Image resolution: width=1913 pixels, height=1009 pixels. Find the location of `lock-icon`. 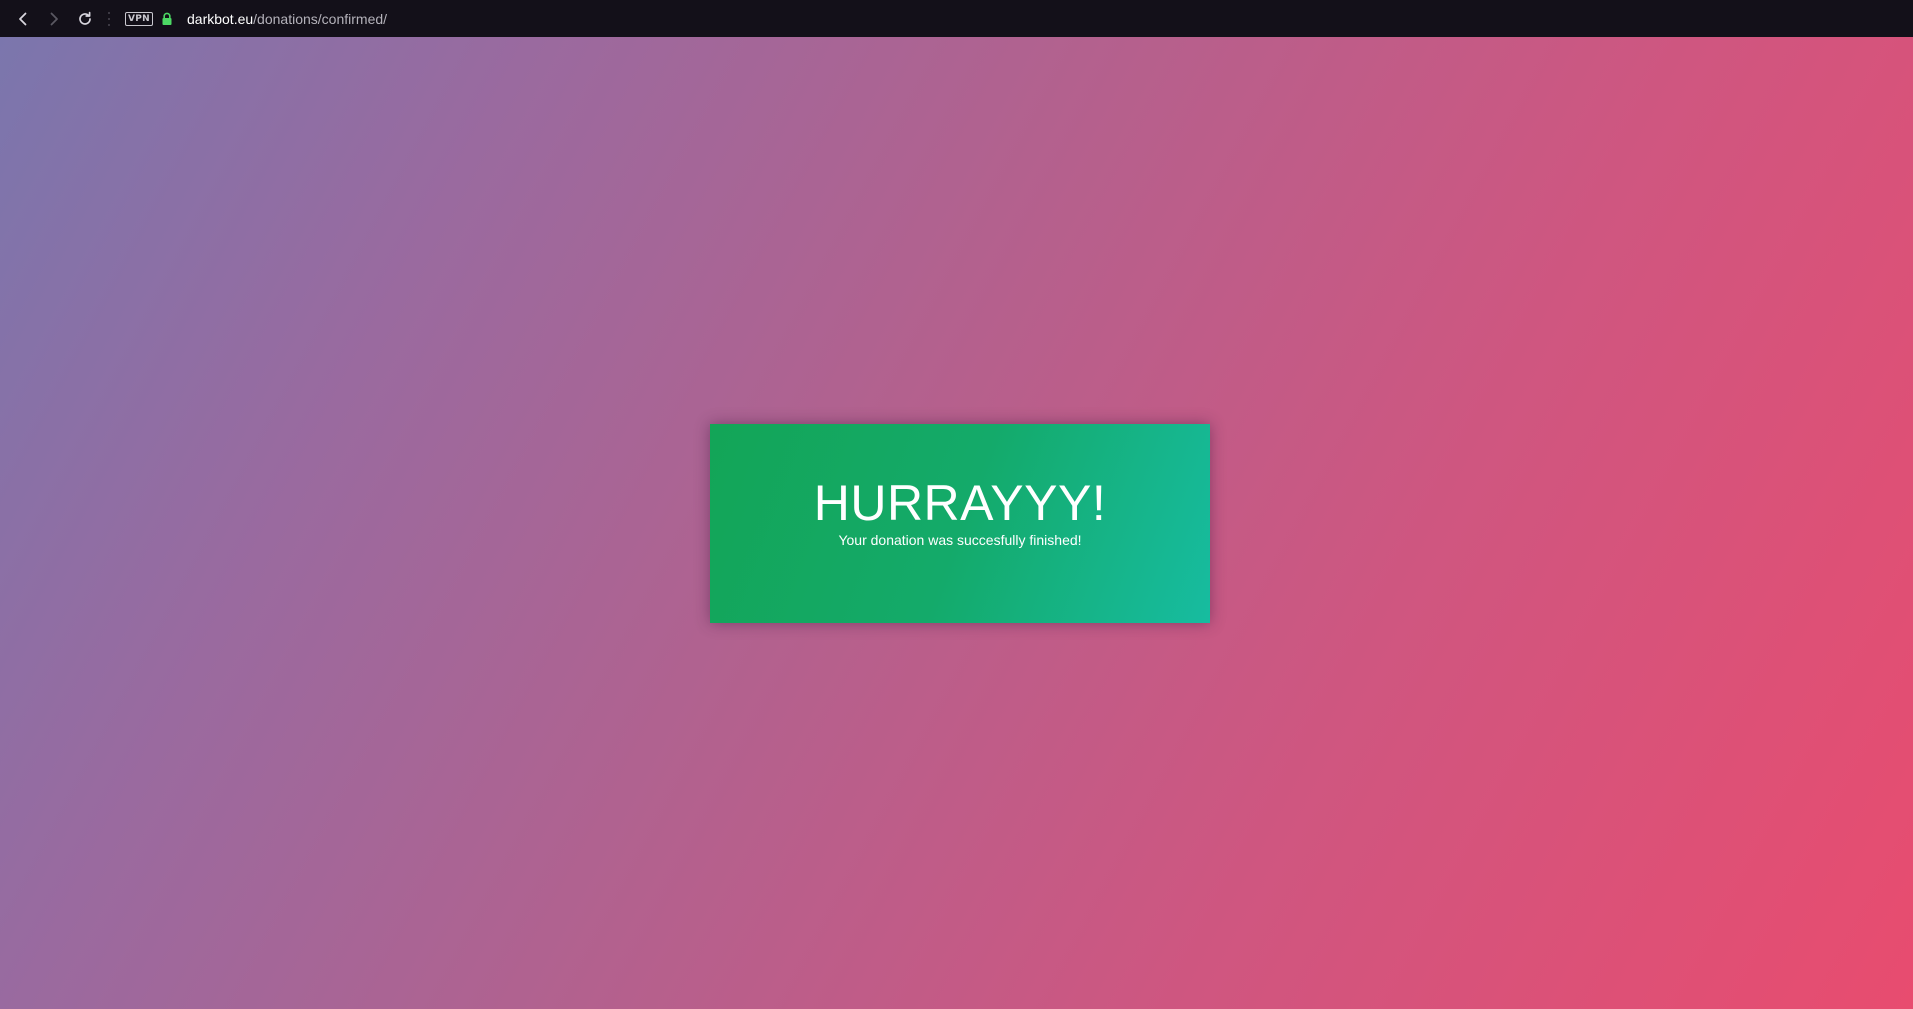

lock-icon is located at coordinates (167, 19).